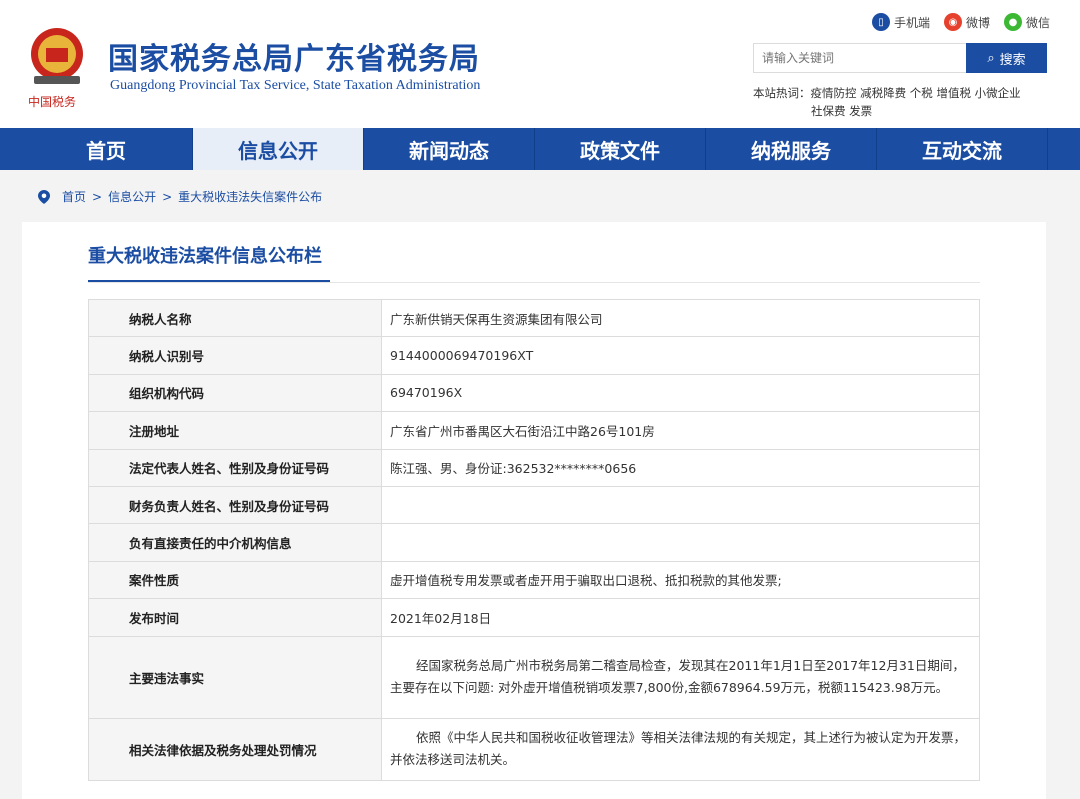  What do you see at coordinates (534, 282) in the screenshot?
I see `title-divider` at bounding box center [534, 282].